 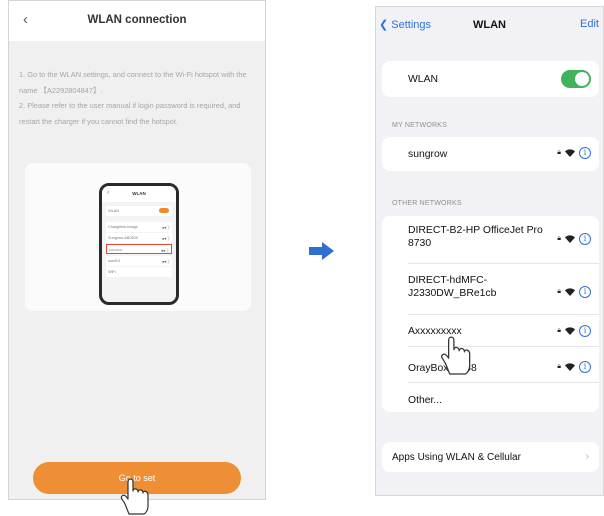 What do you see at coordinates (116, 250) in the screenshot?
I see `illustration-row-label: ••••••••••` at bounding box center [116, 250].